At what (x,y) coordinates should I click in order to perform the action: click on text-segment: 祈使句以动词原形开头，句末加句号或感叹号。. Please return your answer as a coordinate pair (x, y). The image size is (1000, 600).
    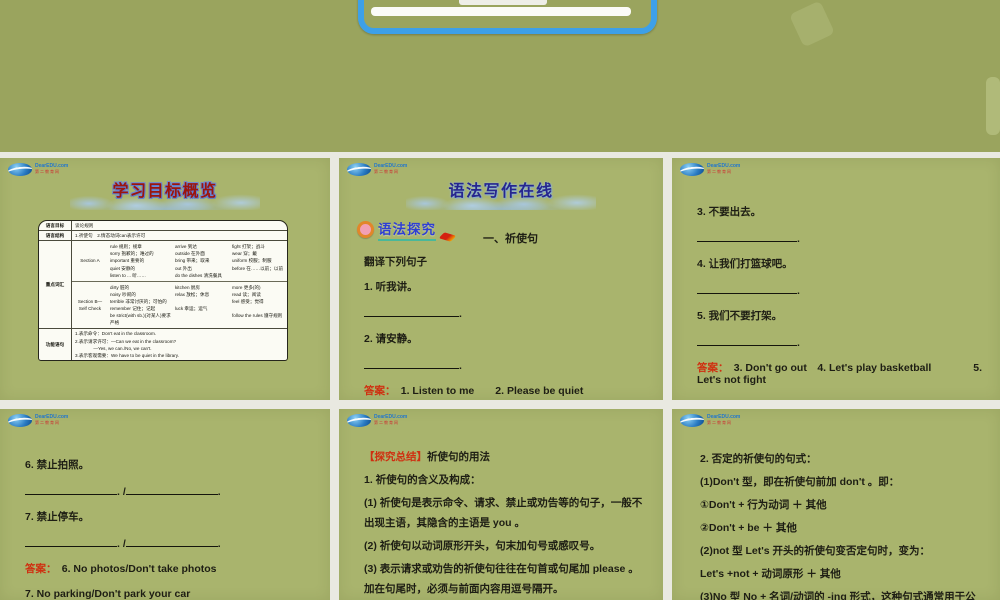
    Looking at the image, I should click on (488, 546).